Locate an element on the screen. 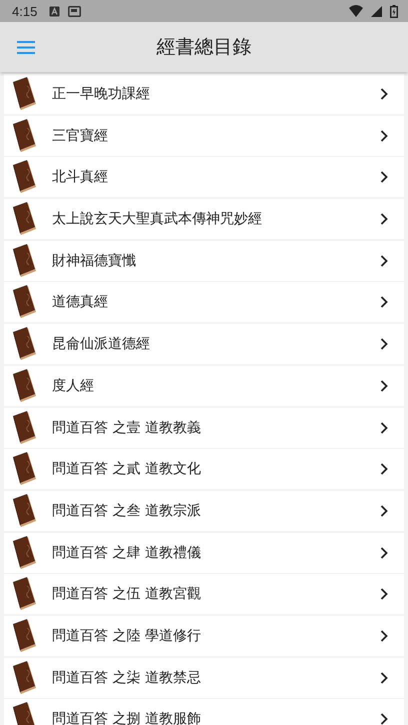  item-title: 問道百答 之陸 學道修行 is located at coordinates (127, 635).